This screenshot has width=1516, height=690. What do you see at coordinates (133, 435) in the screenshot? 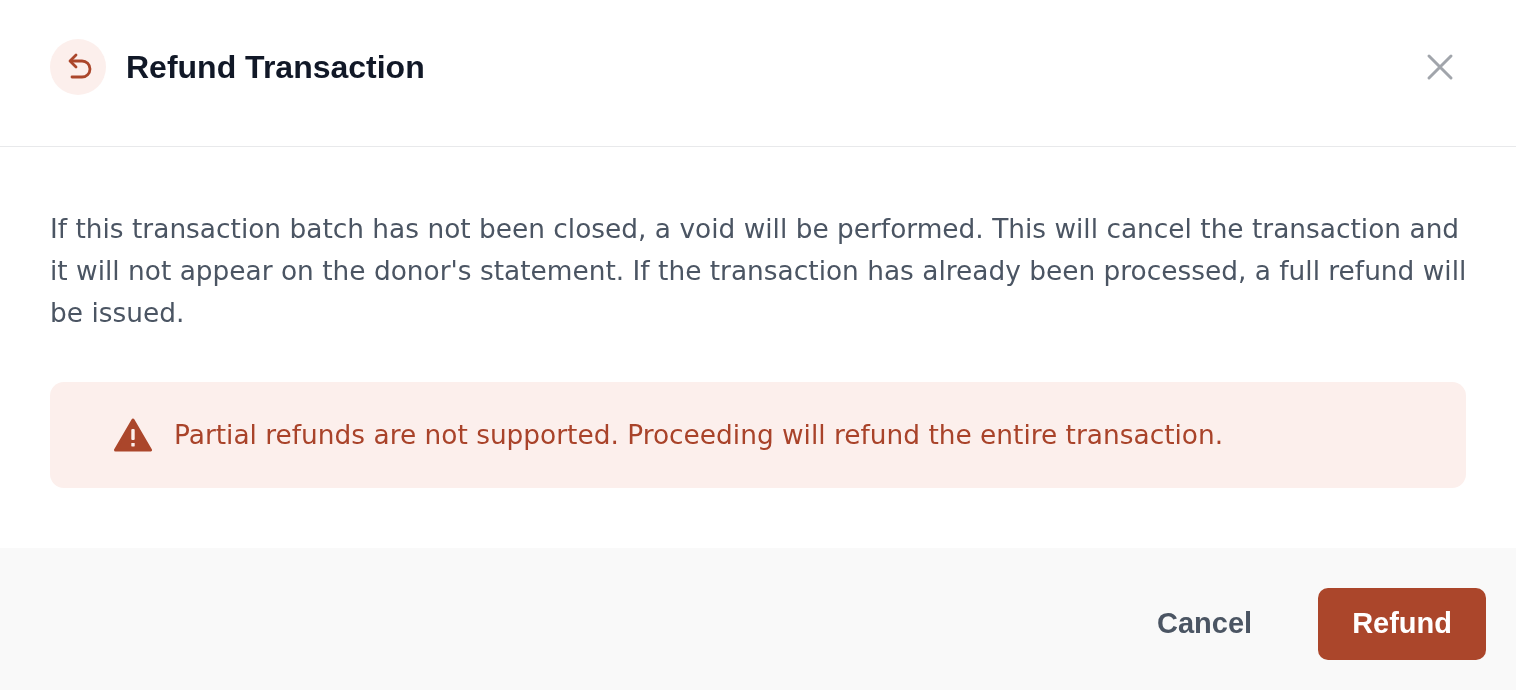
I see `warning-icon` at bounding box center [133, 435].